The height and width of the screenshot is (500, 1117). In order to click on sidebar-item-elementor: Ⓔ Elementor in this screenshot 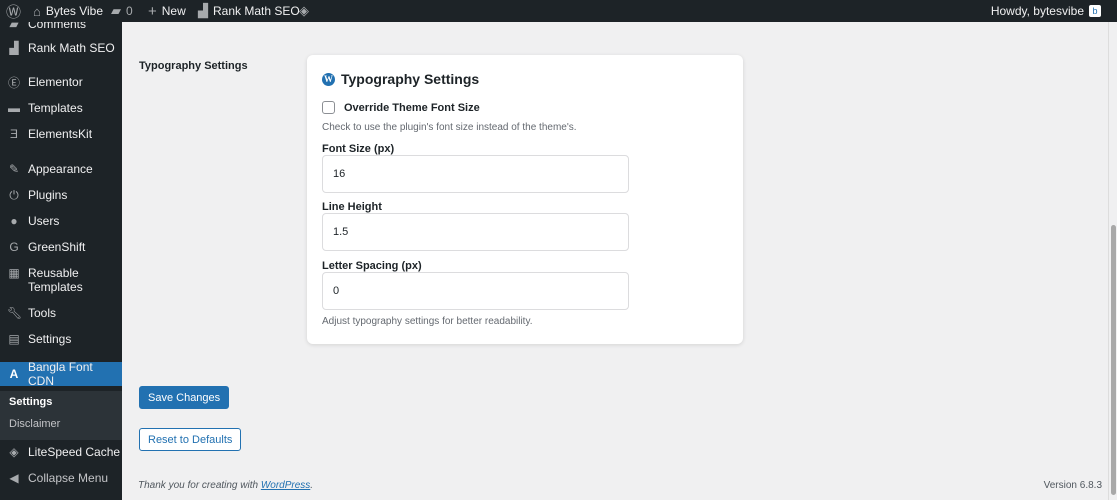, I will do `click(61, 82)`.